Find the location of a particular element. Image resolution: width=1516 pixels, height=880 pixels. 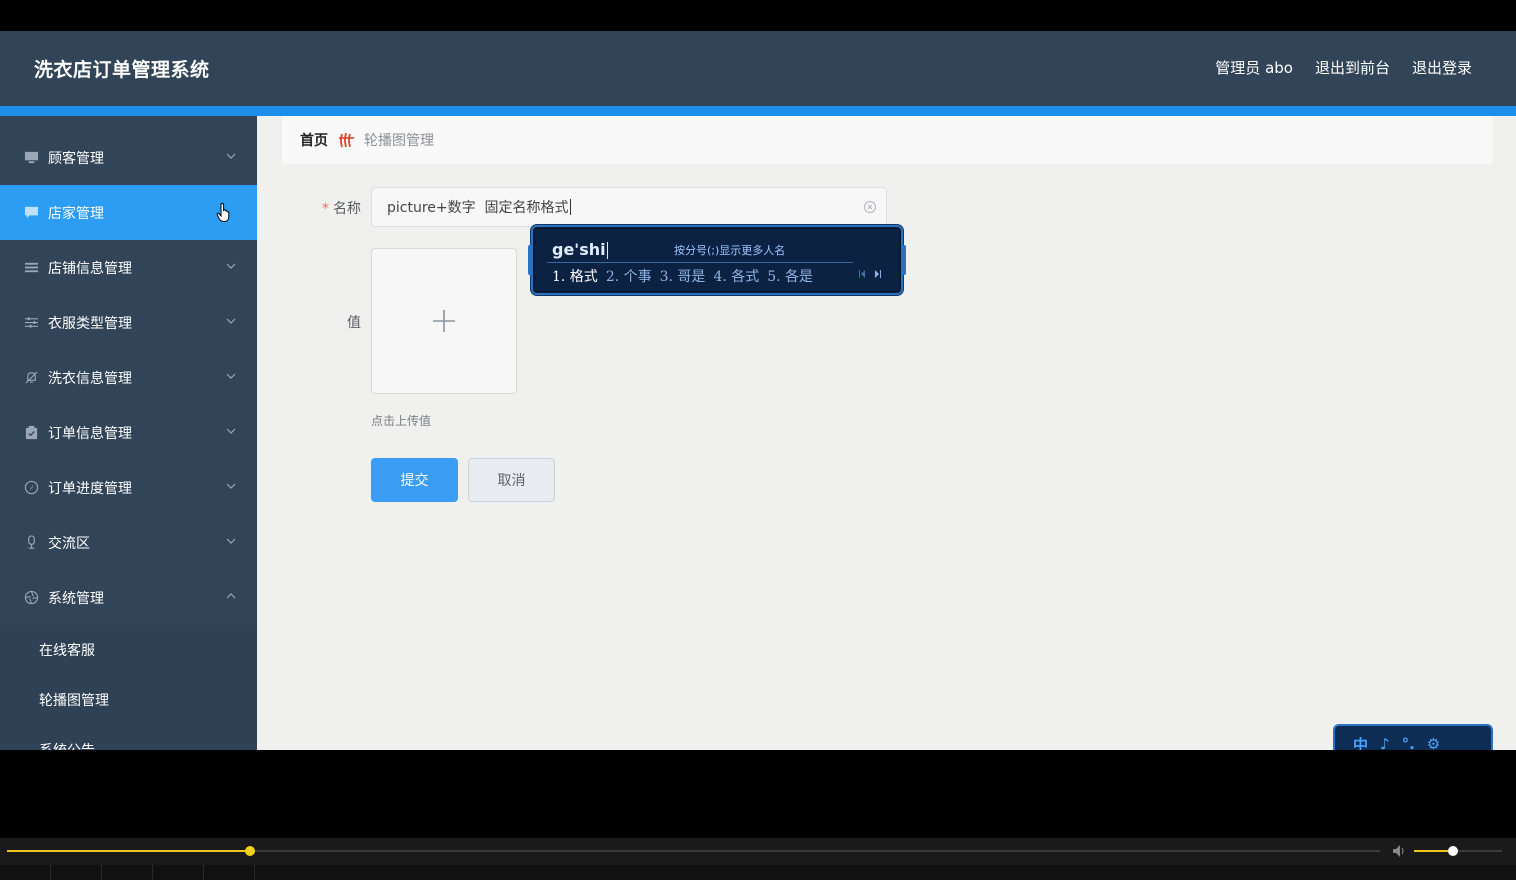

ime-candidate: 2. 个事 is located at coordinates (629, 276).